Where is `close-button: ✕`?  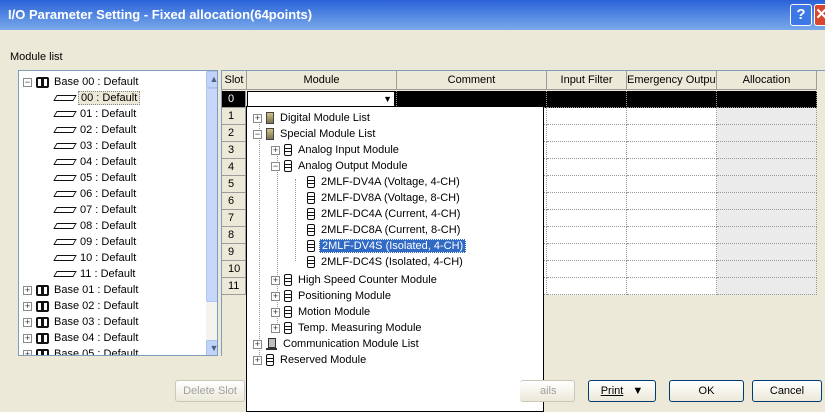
close-button: ✕ is located at coordinates (819, 15).